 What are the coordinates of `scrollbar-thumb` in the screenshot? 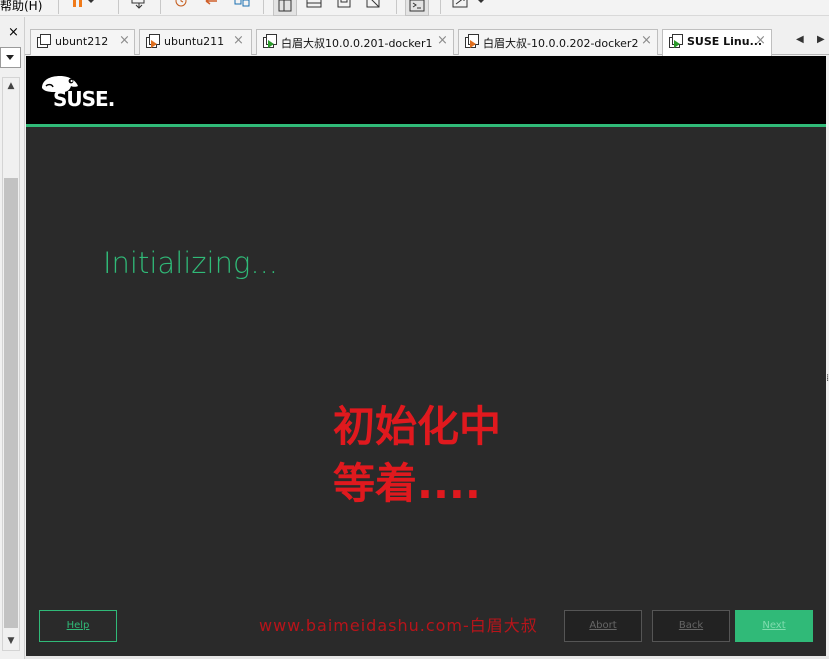 It's located at (11, 403).